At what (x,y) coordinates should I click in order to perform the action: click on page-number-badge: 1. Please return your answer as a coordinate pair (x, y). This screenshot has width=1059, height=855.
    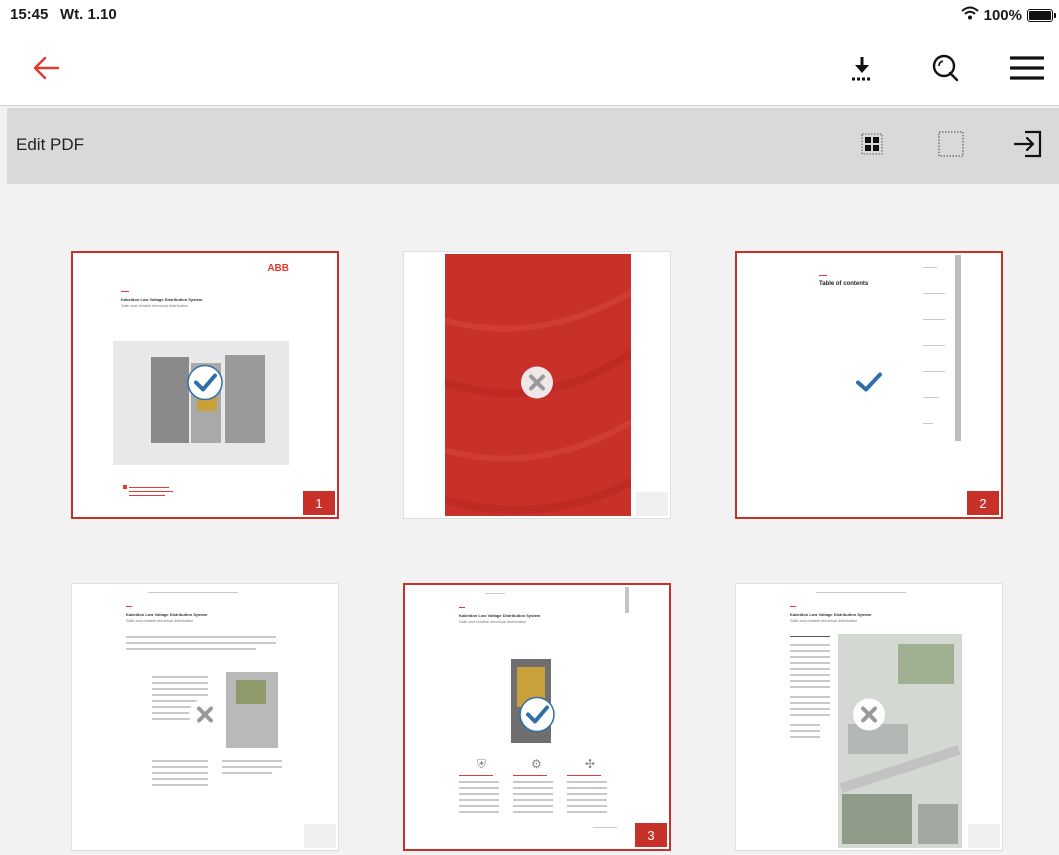
    Looking at the image, I should click on (319, 503).